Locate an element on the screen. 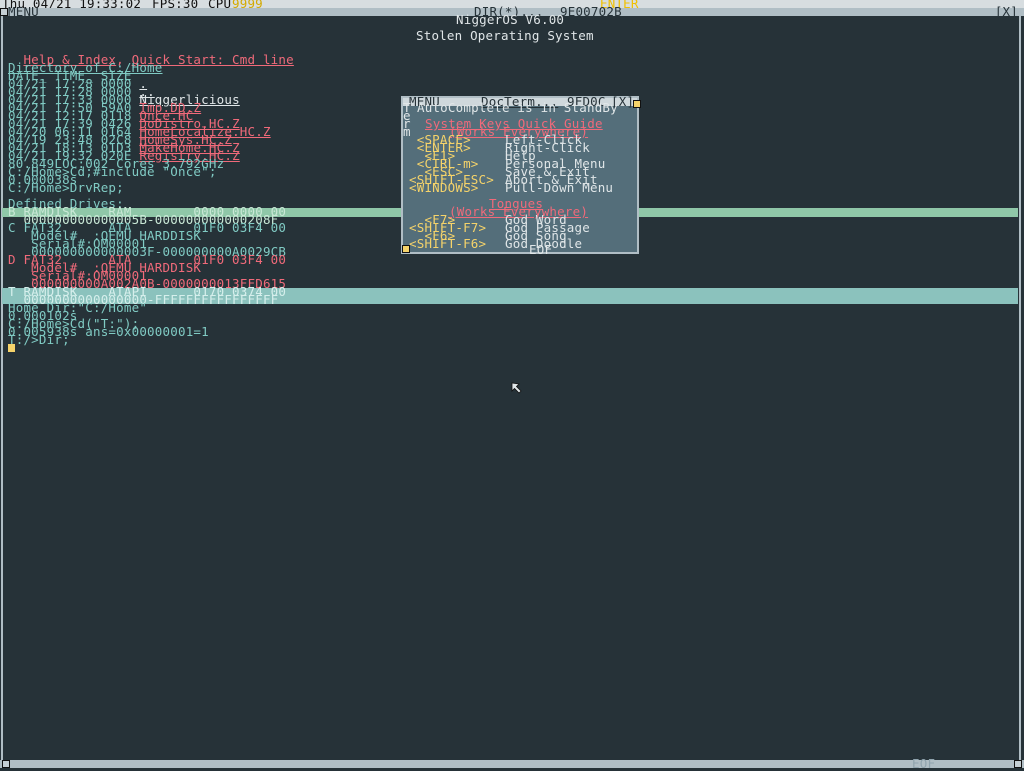 This screenshot has height=771, width=1024. console-line: T:/>Dir; is located at coordinates (39, 339).